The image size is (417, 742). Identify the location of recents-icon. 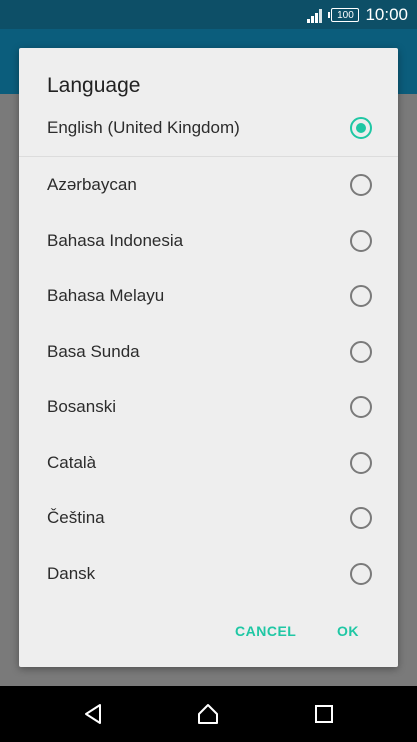
(324, 714).